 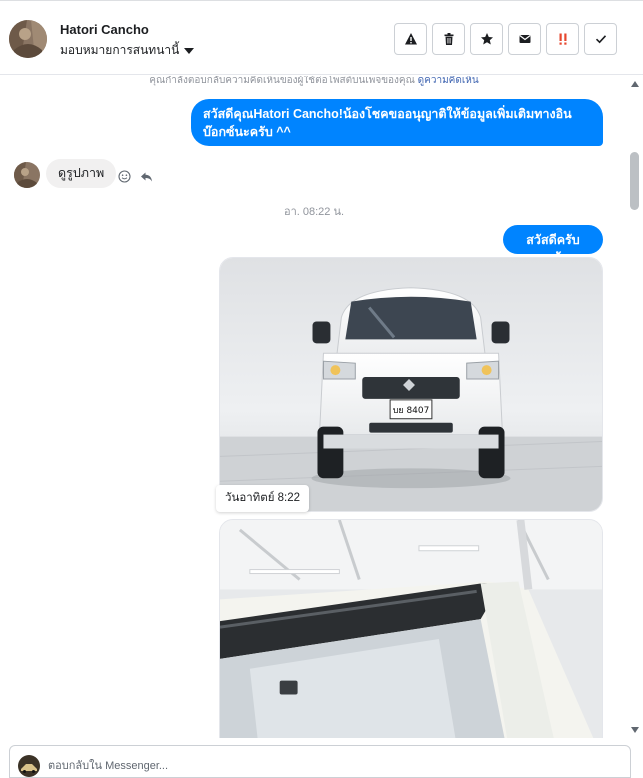 I want to click on assign-conversation-dropdown: มอบหมายการสนทนานี้, so click(x=127, y=50).